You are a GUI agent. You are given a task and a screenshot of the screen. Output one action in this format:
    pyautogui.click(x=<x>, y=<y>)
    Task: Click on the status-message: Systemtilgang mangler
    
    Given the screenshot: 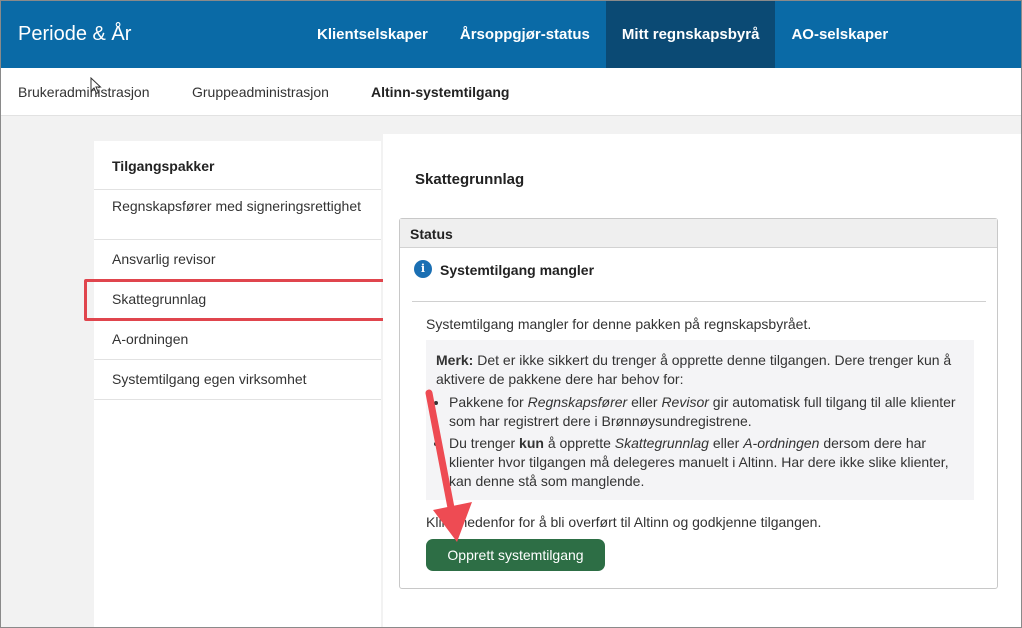 What is the action you would take?
    pyautogui.click(x=517, y=270)
    